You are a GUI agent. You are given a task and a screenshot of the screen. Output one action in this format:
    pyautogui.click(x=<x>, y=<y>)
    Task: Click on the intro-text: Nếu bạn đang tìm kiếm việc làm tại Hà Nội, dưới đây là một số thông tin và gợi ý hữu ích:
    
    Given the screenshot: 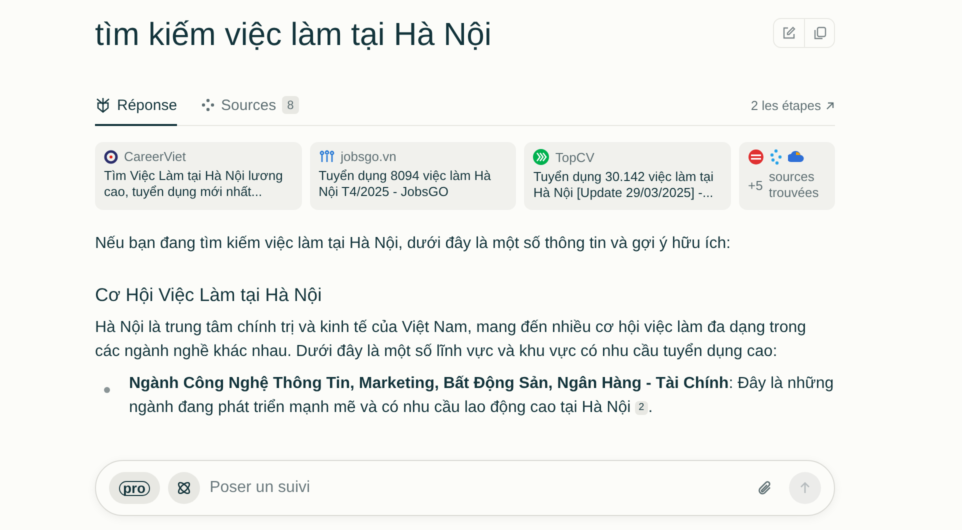 What is the action you would take?
    pyautogui.click(x=413, y=244)
    